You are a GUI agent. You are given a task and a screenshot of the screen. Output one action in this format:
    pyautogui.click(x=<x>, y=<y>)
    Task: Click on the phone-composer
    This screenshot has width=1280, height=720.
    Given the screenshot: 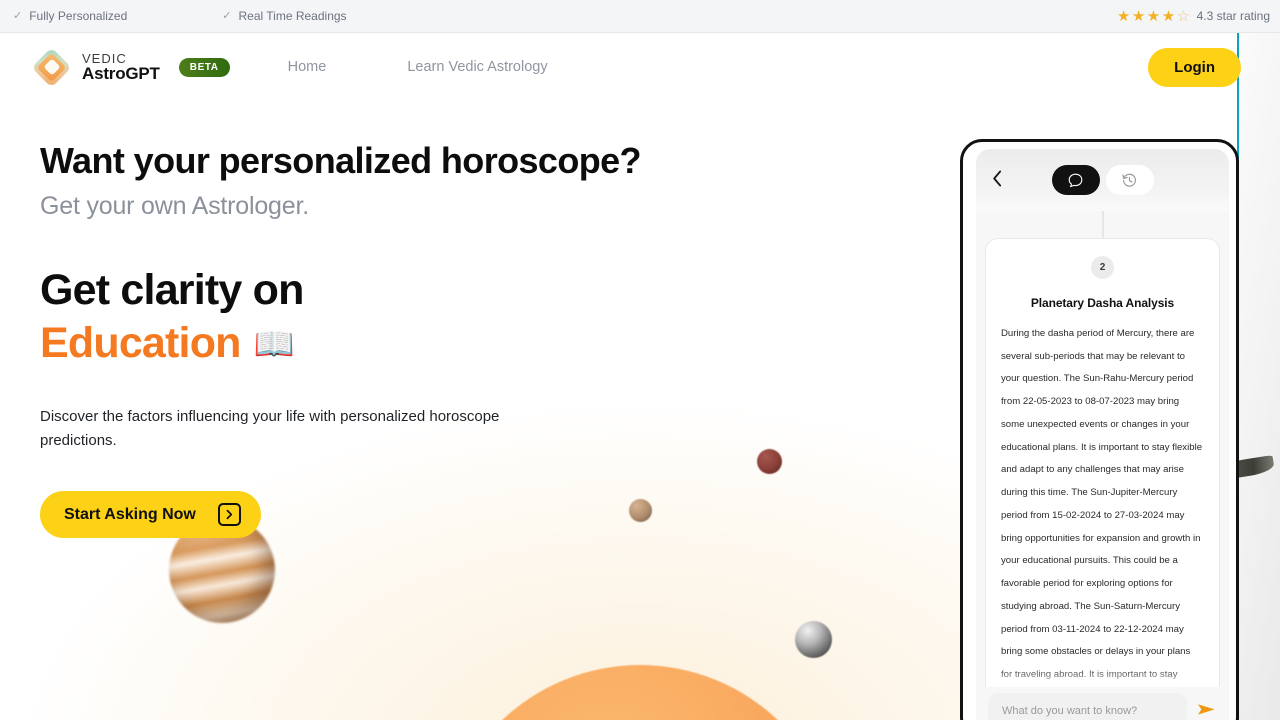 What is the action you would take?
    pyautogui.click(x=1102, y=703)
    